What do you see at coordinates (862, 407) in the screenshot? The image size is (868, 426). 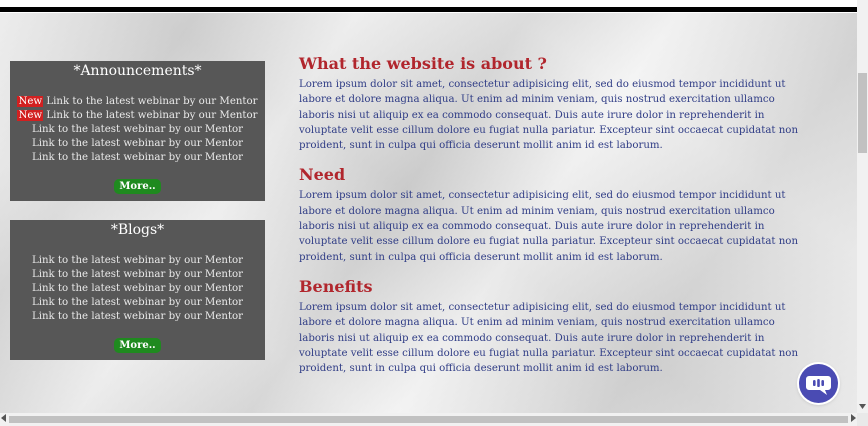 I see `triangle-down-icon` at bounding box center [862, 407].